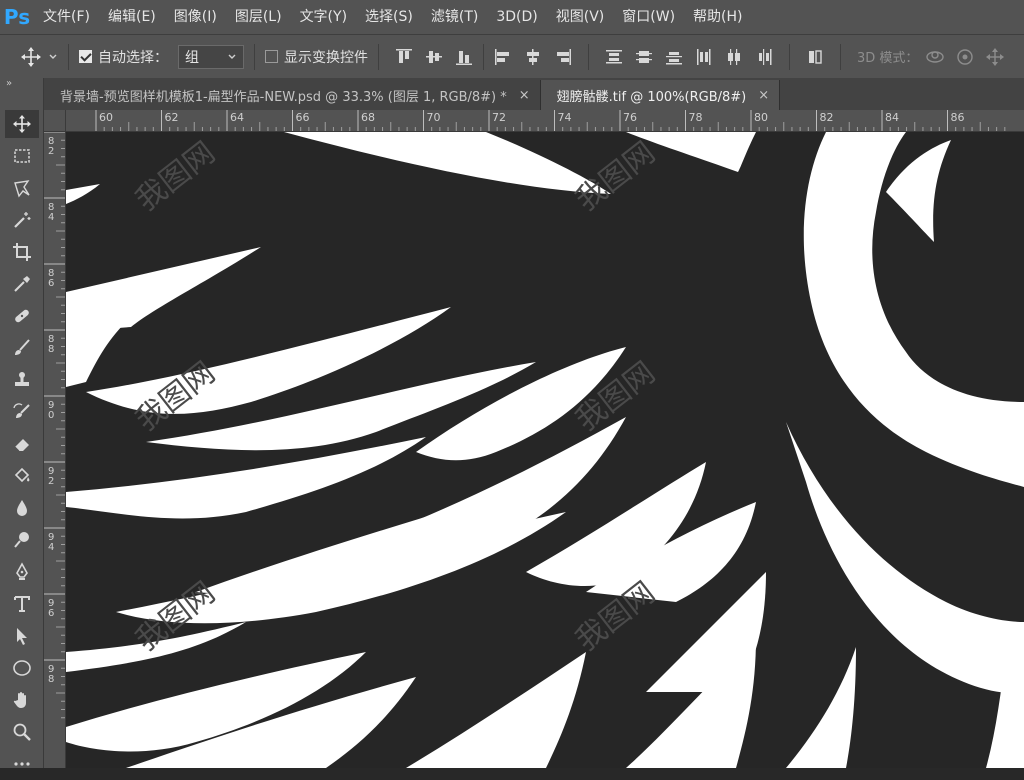 The width and height of the screenshot is (1024, 780). I want to click on menu-layer: 图层(L), so click(258, 17).